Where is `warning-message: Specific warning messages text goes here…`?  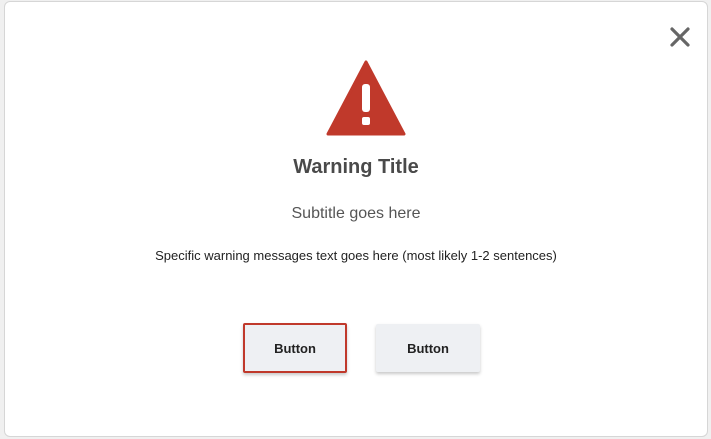
warning-message: Specific warning messages text goes here… is located at coordinates (356, 255).